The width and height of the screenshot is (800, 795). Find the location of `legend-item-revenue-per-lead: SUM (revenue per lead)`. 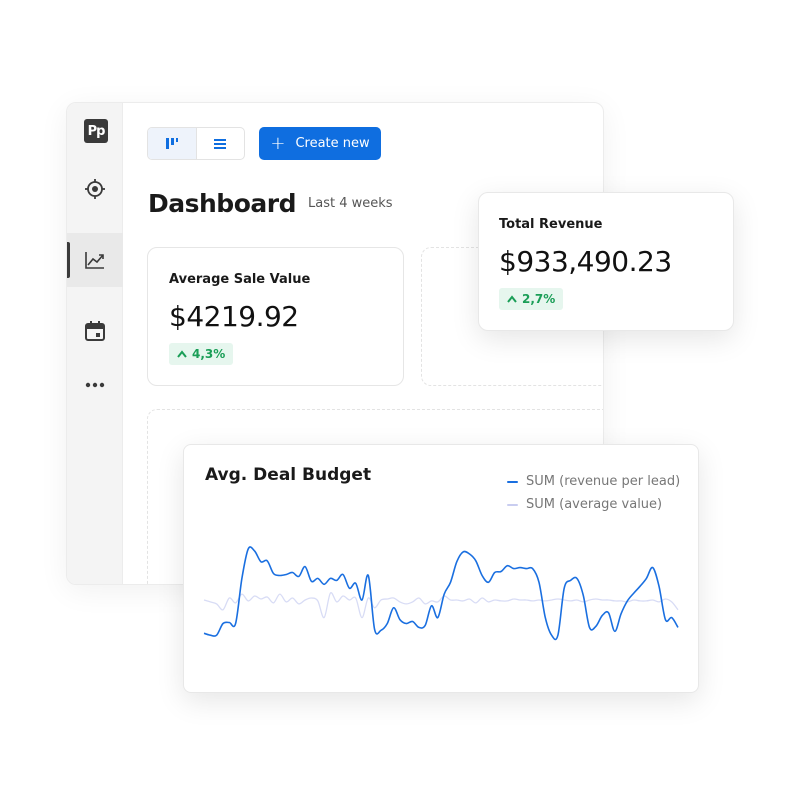

legend-item-revenue-per-lead: SUM (revenue per lead) is located at coordinates (593, 481).